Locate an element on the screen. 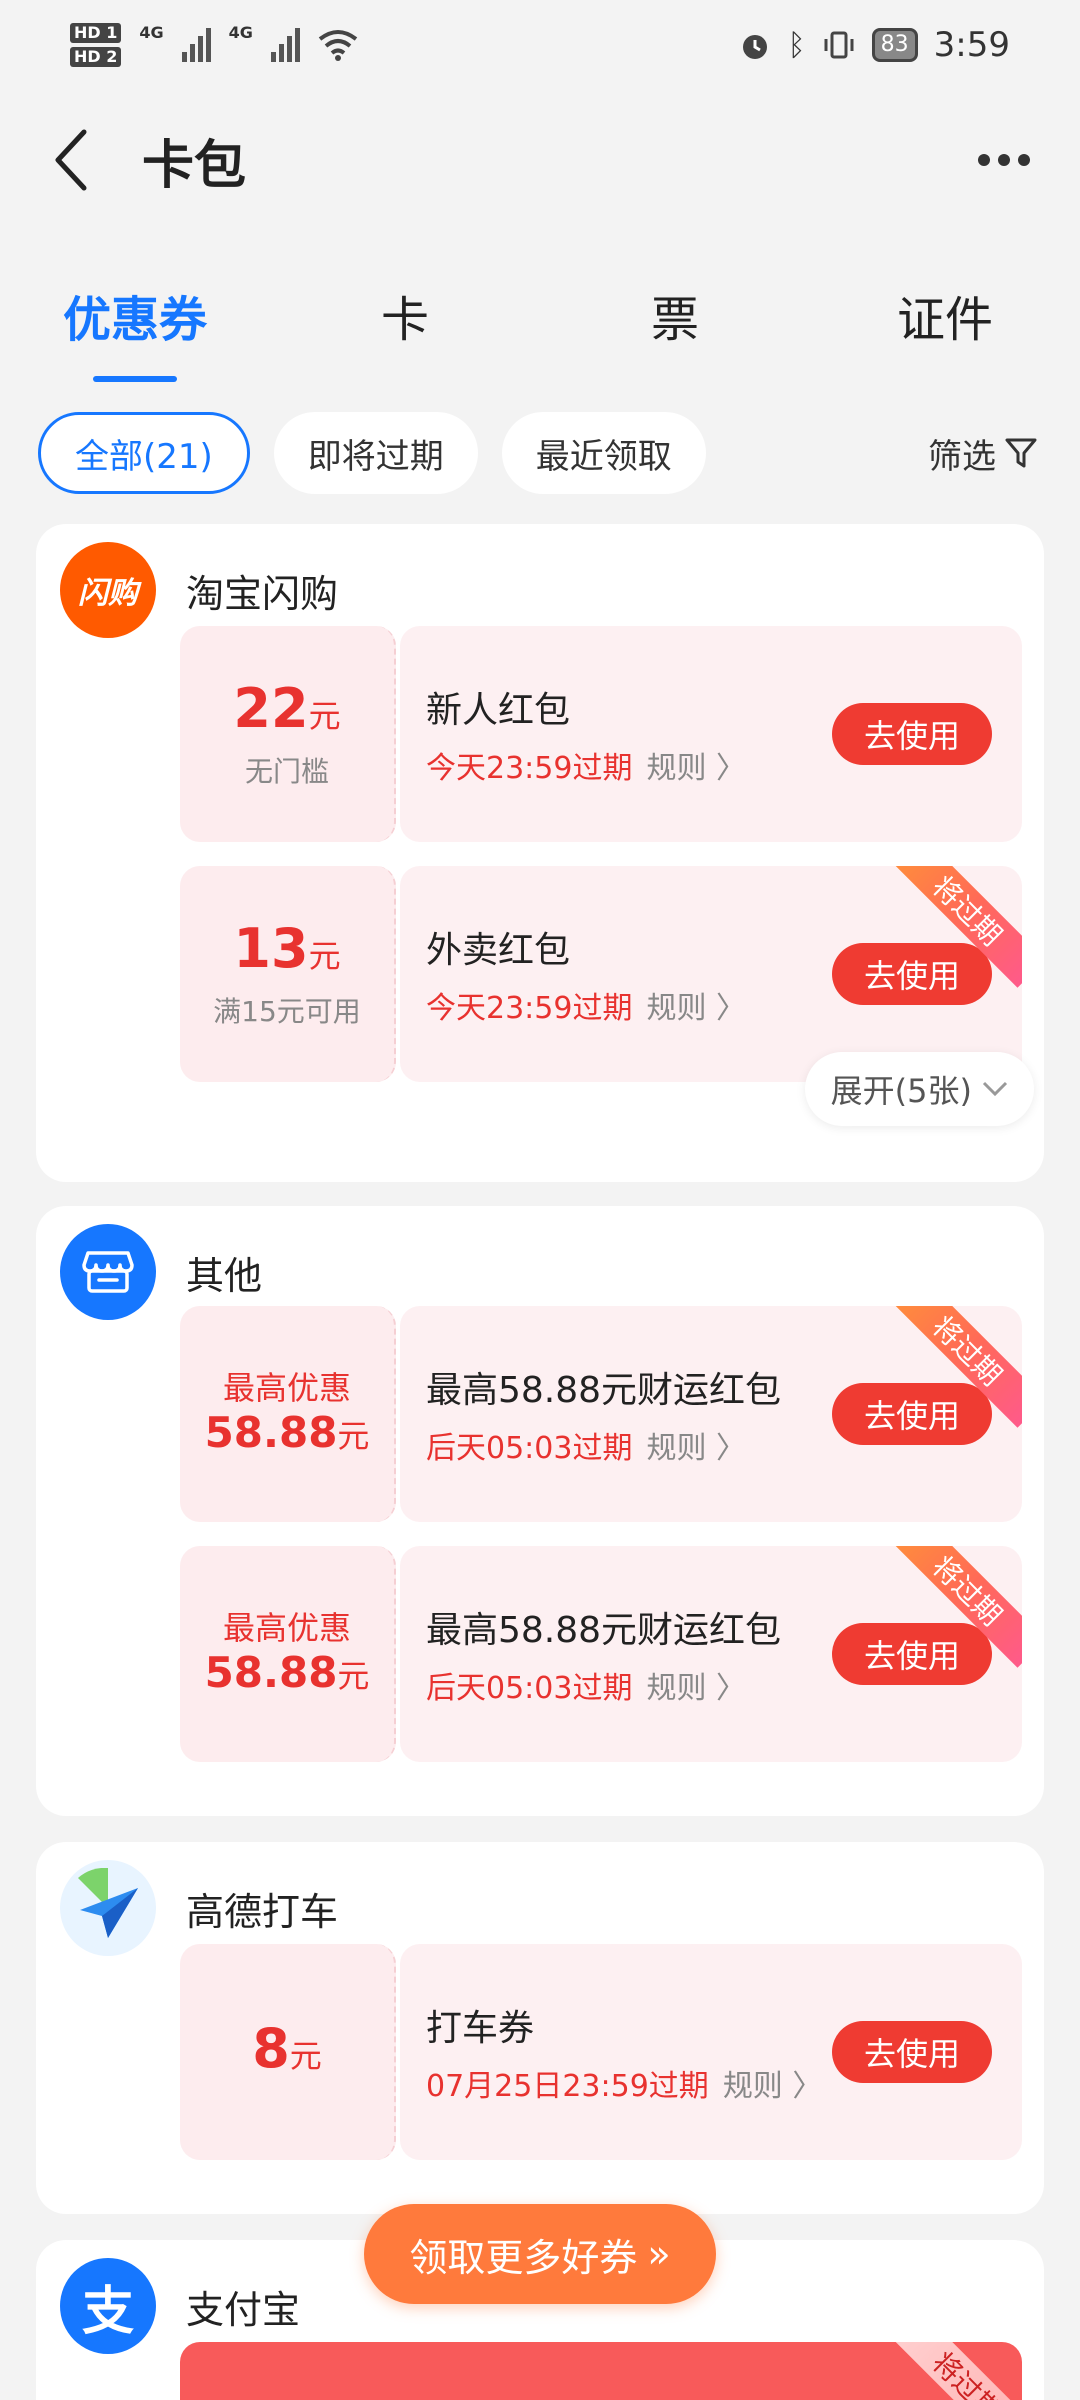 The image size is (1080, 2400). tab-bar: 优惠券 卡 票 证件 is located at coordinates (540, 320).